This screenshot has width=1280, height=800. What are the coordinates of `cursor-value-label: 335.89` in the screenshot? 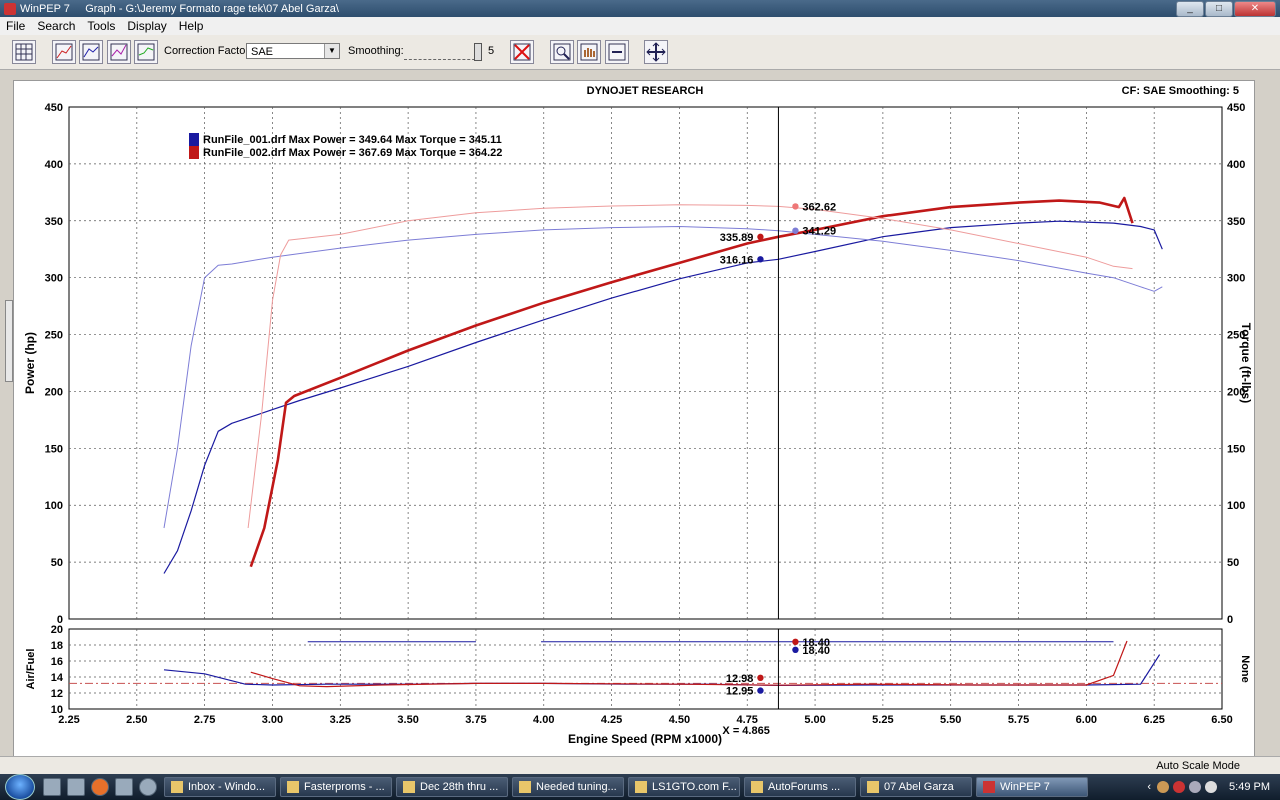 It's located at (737, 238).